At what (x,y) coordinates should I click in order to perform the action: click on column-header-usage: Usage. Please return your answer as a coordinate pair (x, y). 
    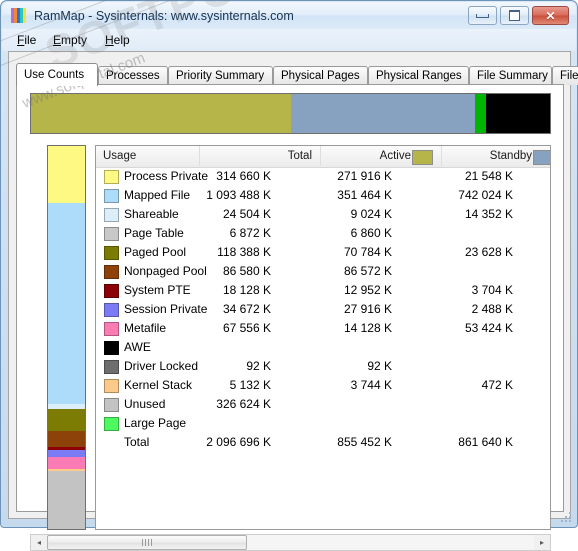
    Looking at the image, I should click on (148, 156).